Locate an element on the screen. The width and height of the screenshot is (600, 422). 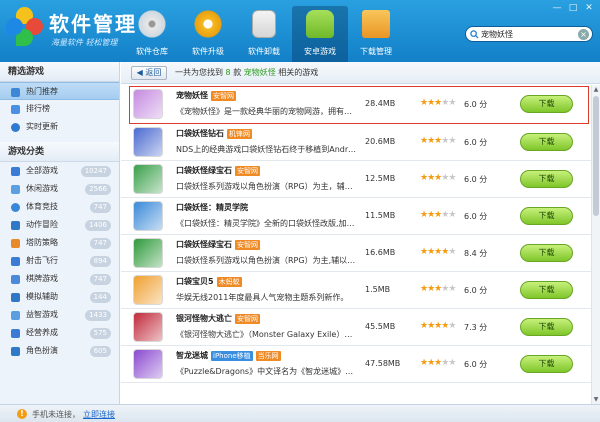
scroll-up-icon: ▲ is located at coordinates (596, 89).